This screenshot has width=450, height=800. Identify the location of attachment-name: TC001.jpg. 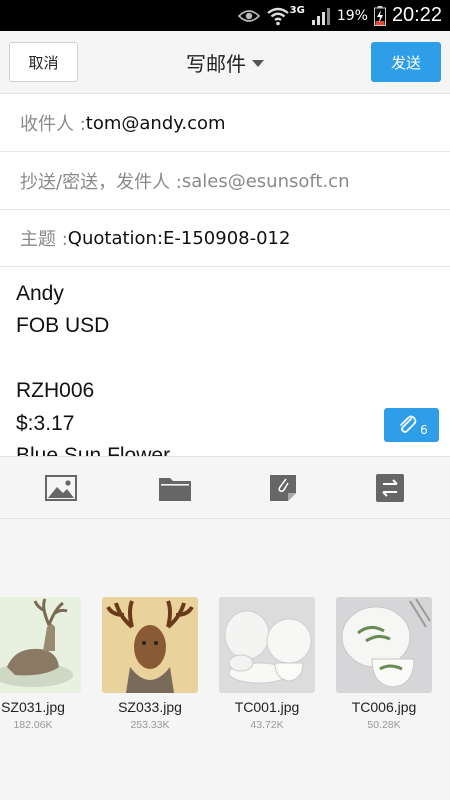
(267, 707).